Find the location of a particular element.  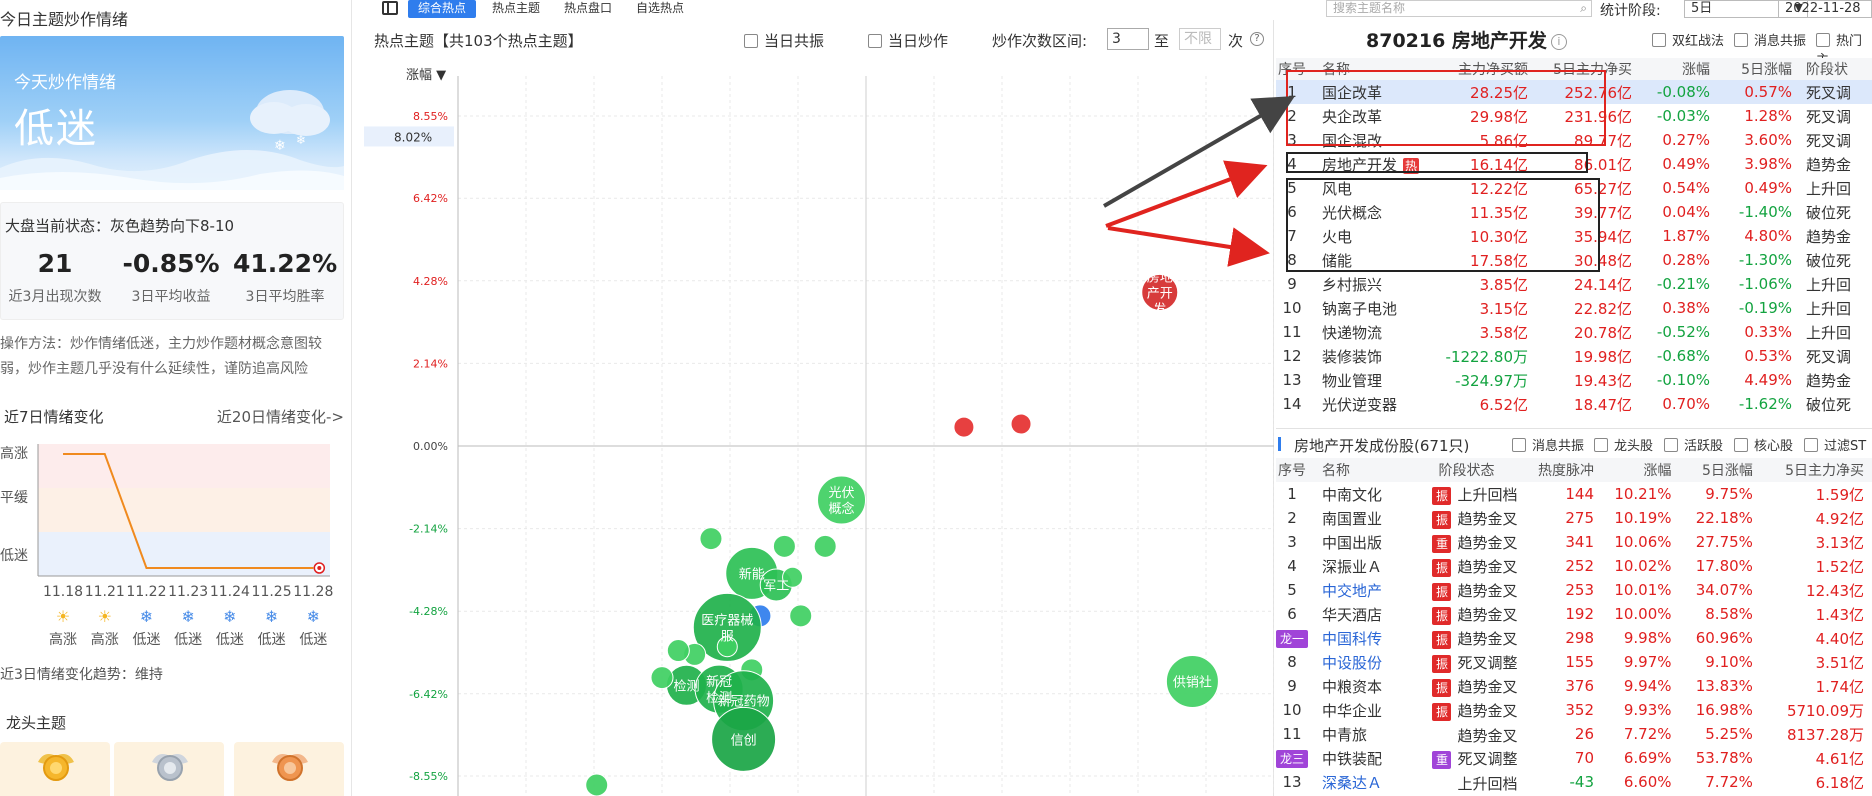

active-stock-filter: 活跃股 is located at coordinates (1693, 444).